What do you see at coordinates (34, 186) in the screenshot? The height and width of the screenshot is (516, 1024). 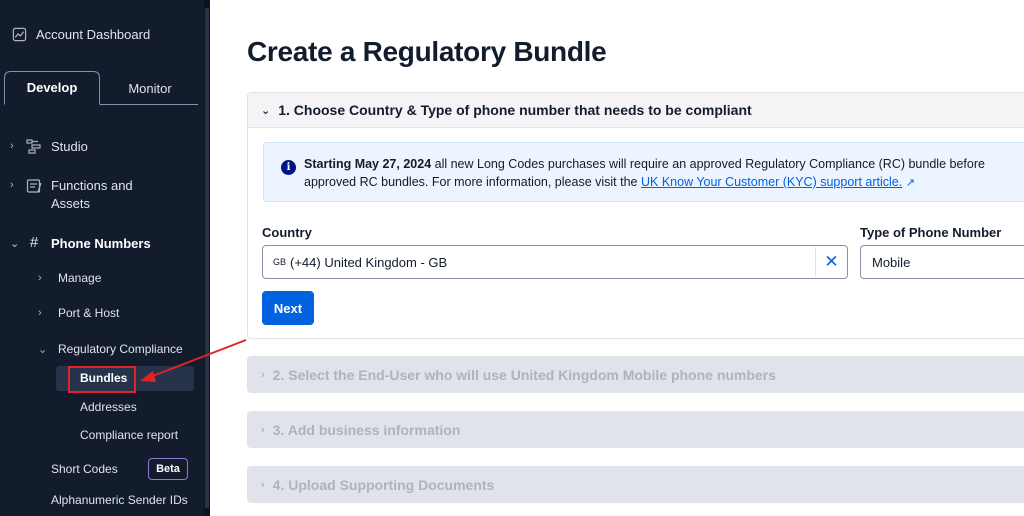 I see `functions-icon` at bounding box center [34, 186].